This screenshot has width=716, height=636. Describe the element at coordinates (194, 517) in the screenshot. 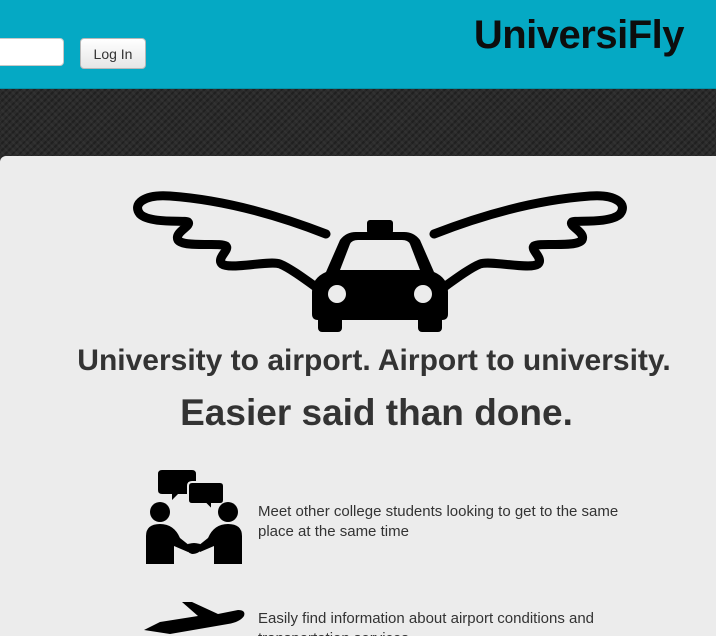

I see `students-meeting-icon` at that location.